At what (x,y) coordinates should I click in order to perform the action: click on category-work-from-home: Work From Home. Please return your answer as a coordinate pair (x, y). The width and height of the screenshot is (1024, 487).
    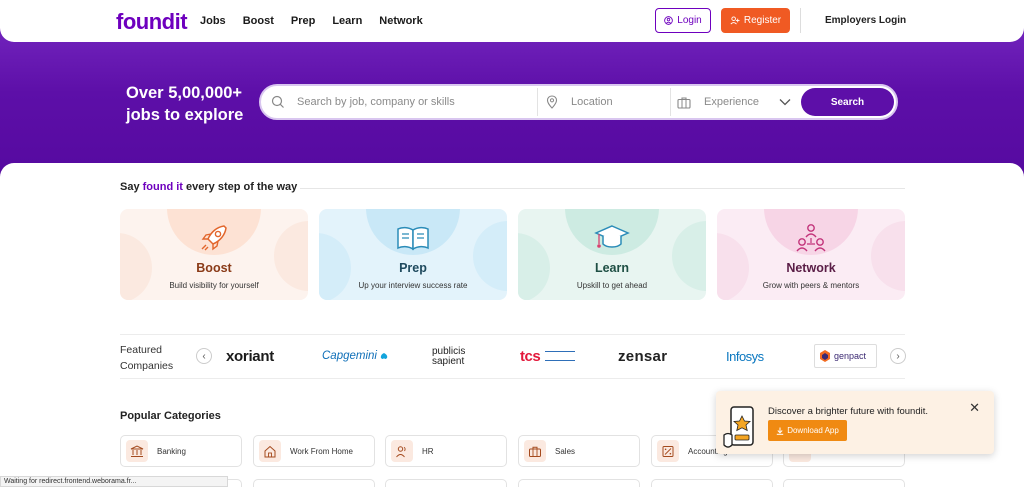
    Looking at the image, I should click on (314, 451).